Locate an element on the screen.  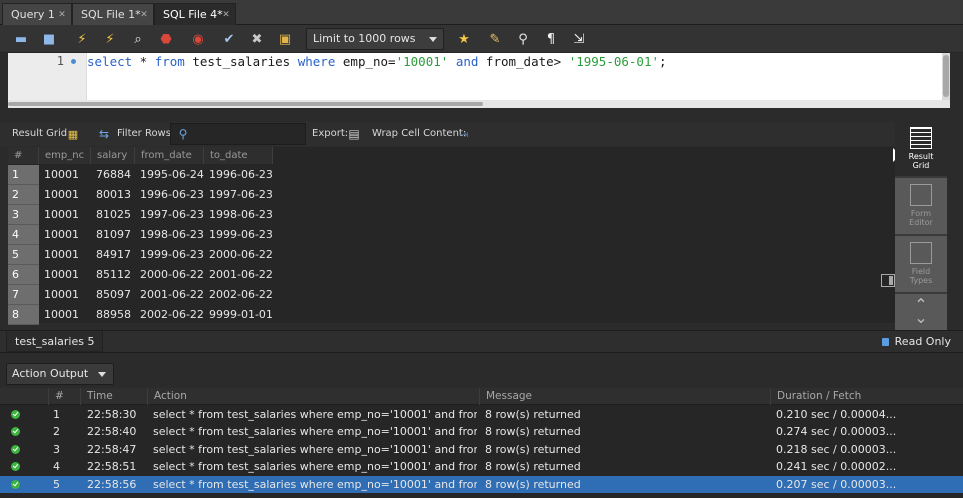
grid-cell: 85112 is located at coordinates (113, 275).